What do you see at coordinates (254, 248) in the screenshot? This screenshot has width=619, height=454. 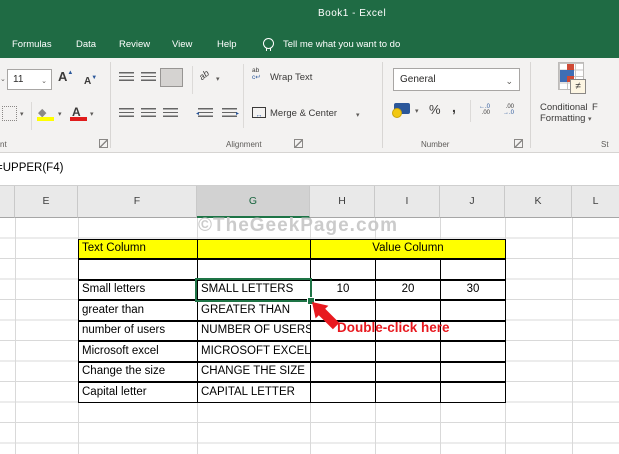 I see `cell-yellow-empty` at bounding box center [254, 248].